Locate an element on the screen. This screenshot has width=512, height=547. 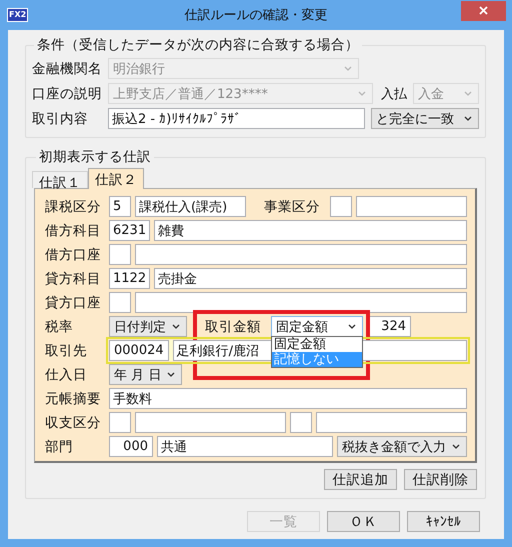
field-label: 金融機関名 is located at coordinates (67, 69).